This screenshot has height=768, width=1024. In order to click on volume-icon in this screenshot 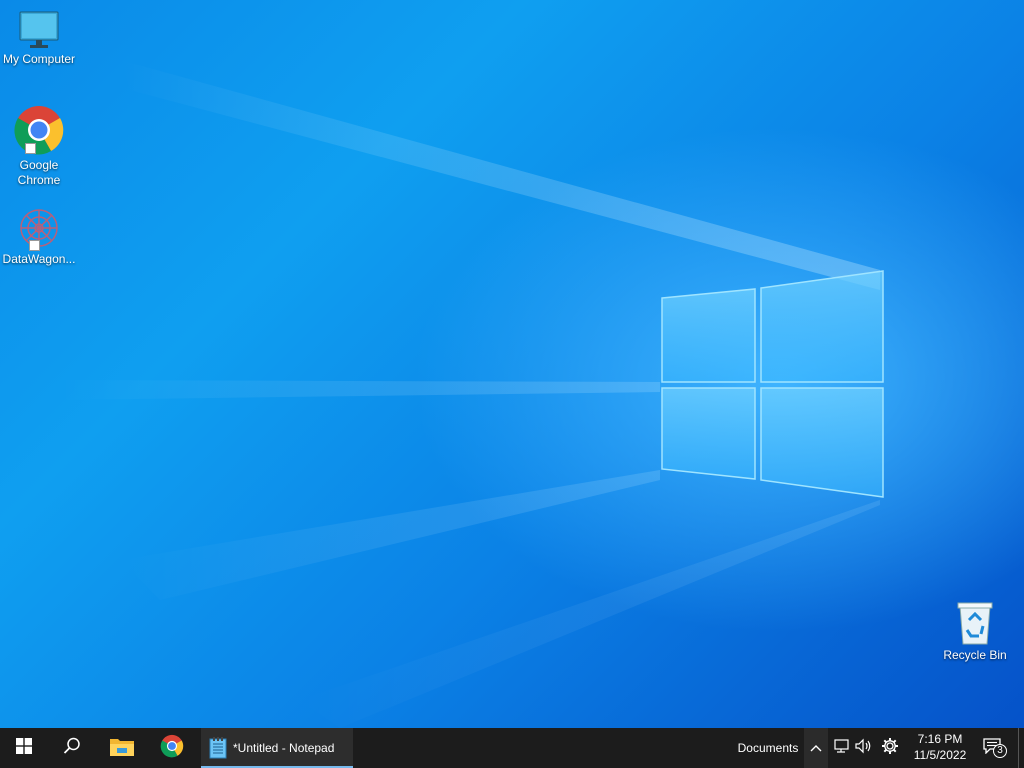, I will do `click(864, 748)`.